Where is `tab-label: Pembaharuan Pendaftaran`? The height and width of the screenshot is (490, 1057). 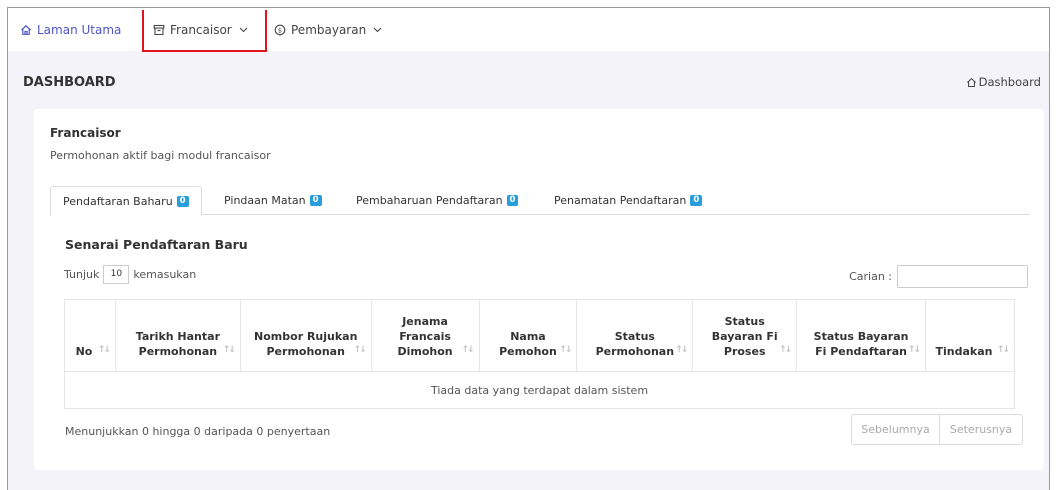
tab-label: Pembaharuan Pendaftaran is located at coordinates (429, 200).